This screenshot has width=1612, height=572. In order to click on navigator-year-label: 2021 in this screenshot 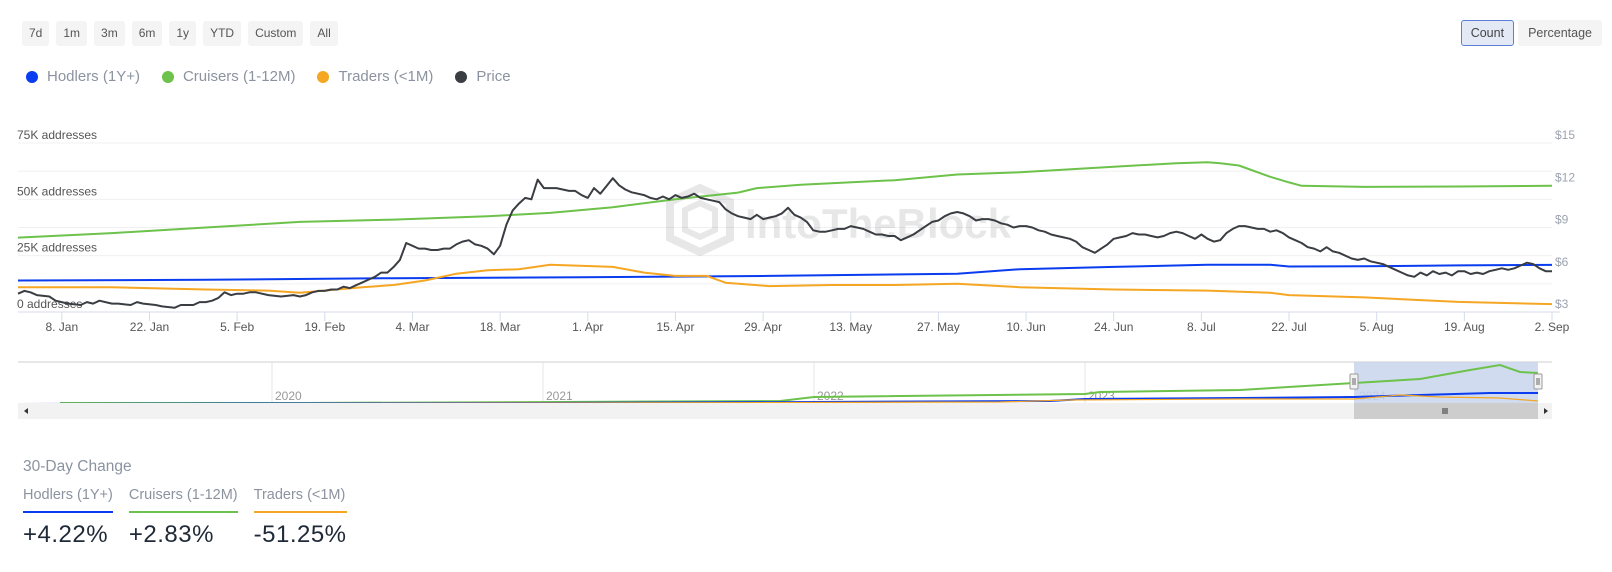, I will do `click(559, 396)`.